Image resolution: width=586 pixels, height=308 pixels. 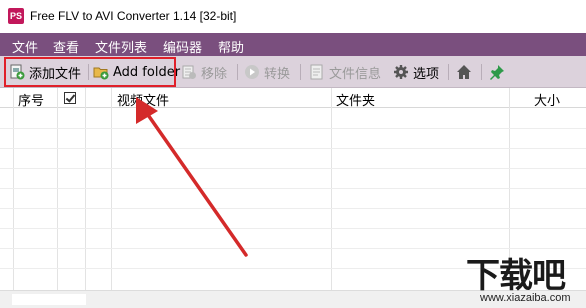 I want to click on home-button, so click(x=466, y=72).